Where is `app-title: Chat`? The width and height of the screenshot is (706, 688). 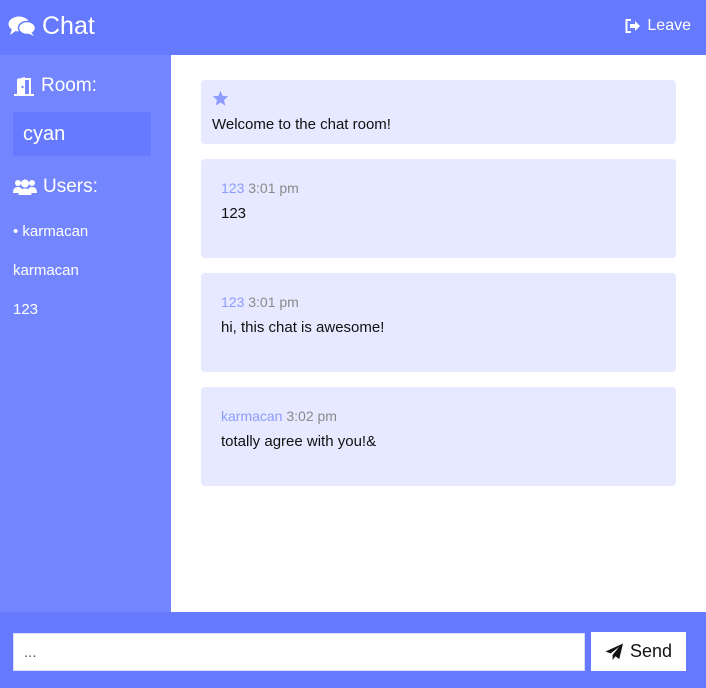 app-title: Chat is located at coordinates (68, 26).